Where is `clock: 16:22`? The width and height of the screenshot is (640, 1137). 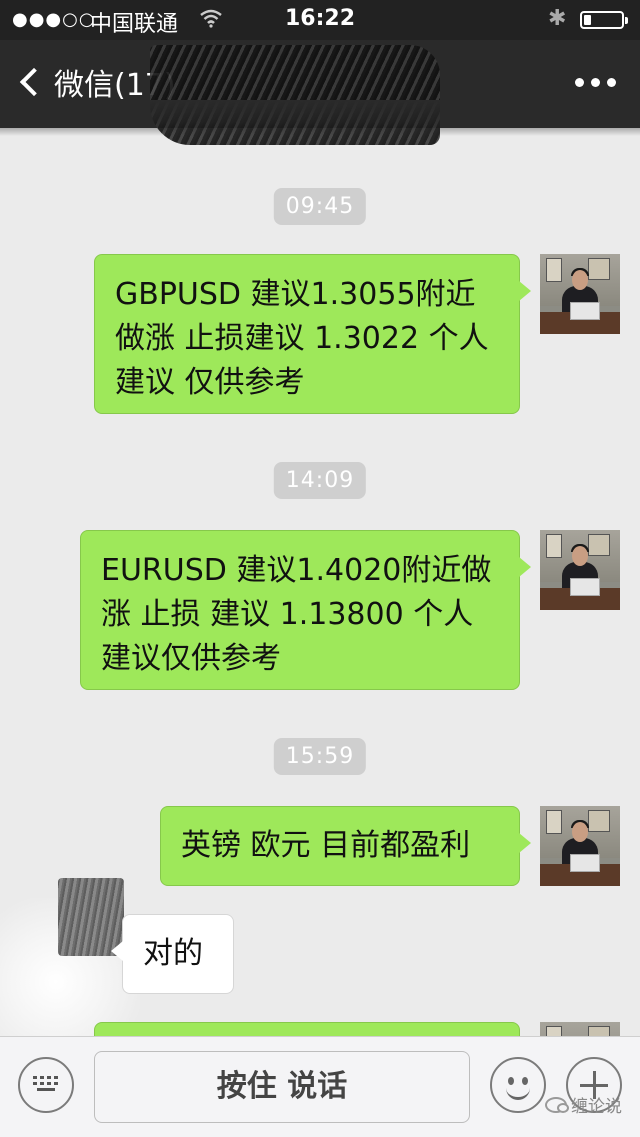
clock: 16:22 is located at coordinates (320, 18).